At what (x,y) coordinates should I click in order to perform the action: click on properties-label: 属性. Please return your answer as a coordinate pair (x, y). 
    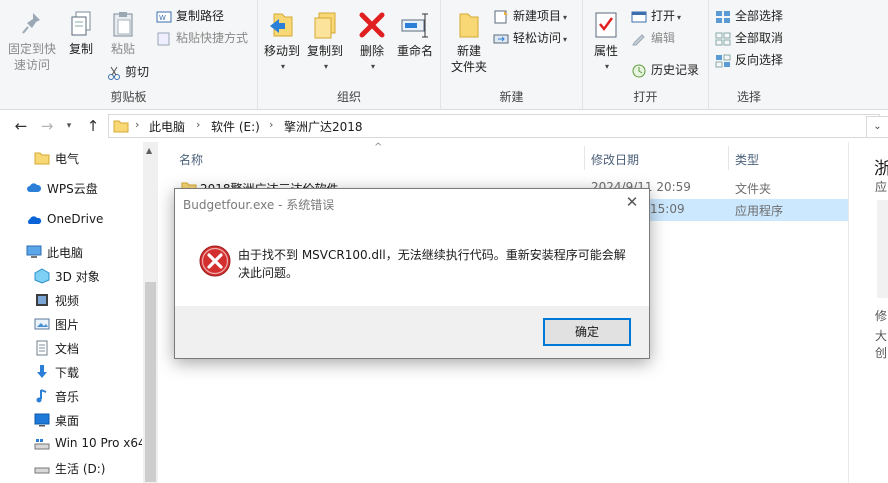
    Looking at the image, I should click on (605, 51).